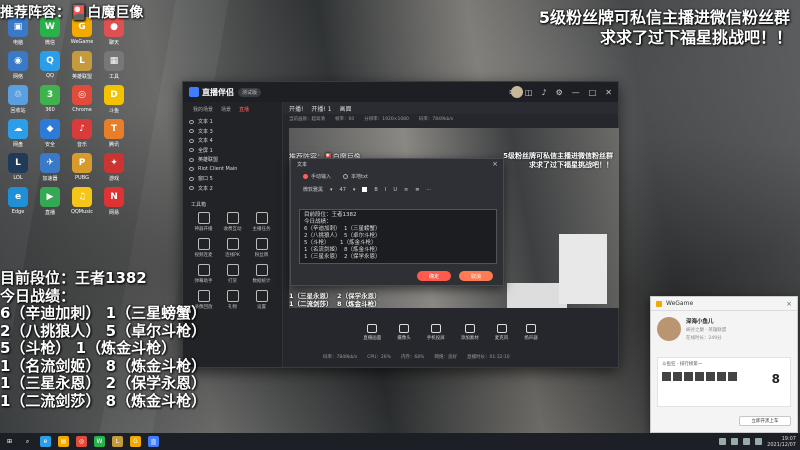 This screenshot has width=800, height=450. I want to click on clock: 19:07 2021/12/07, so click(781, 442).